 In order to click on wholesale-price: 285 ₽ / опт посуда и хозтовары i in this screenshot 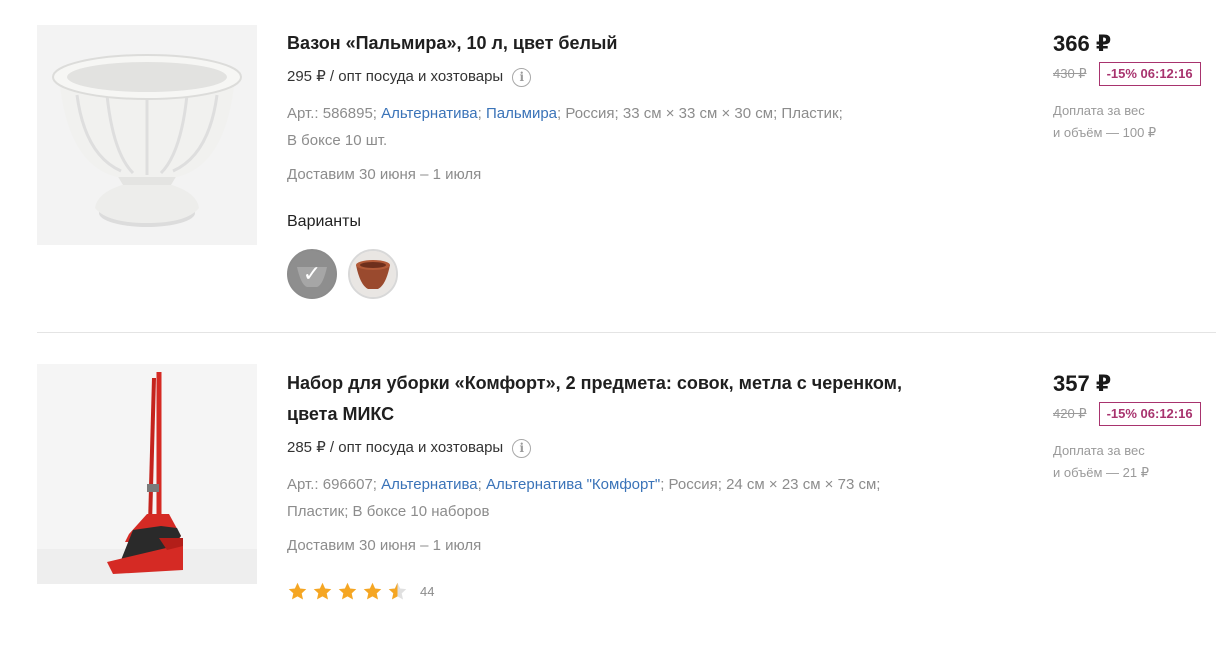, I will do `click(617, 448)`.